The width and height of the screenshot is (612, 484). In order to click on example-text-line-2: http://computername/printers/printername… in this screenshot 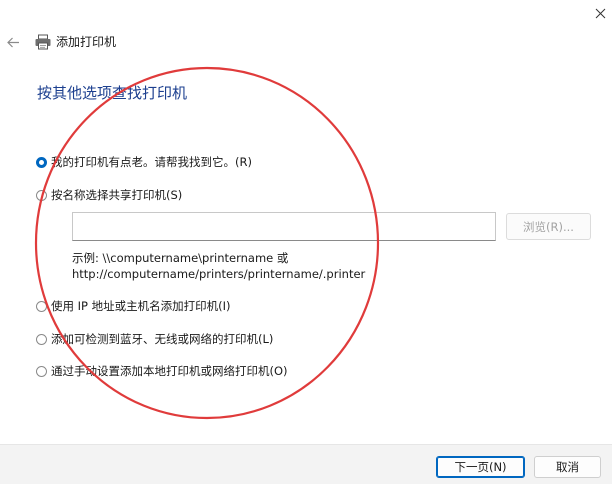, I will do `click(219, 274)`.